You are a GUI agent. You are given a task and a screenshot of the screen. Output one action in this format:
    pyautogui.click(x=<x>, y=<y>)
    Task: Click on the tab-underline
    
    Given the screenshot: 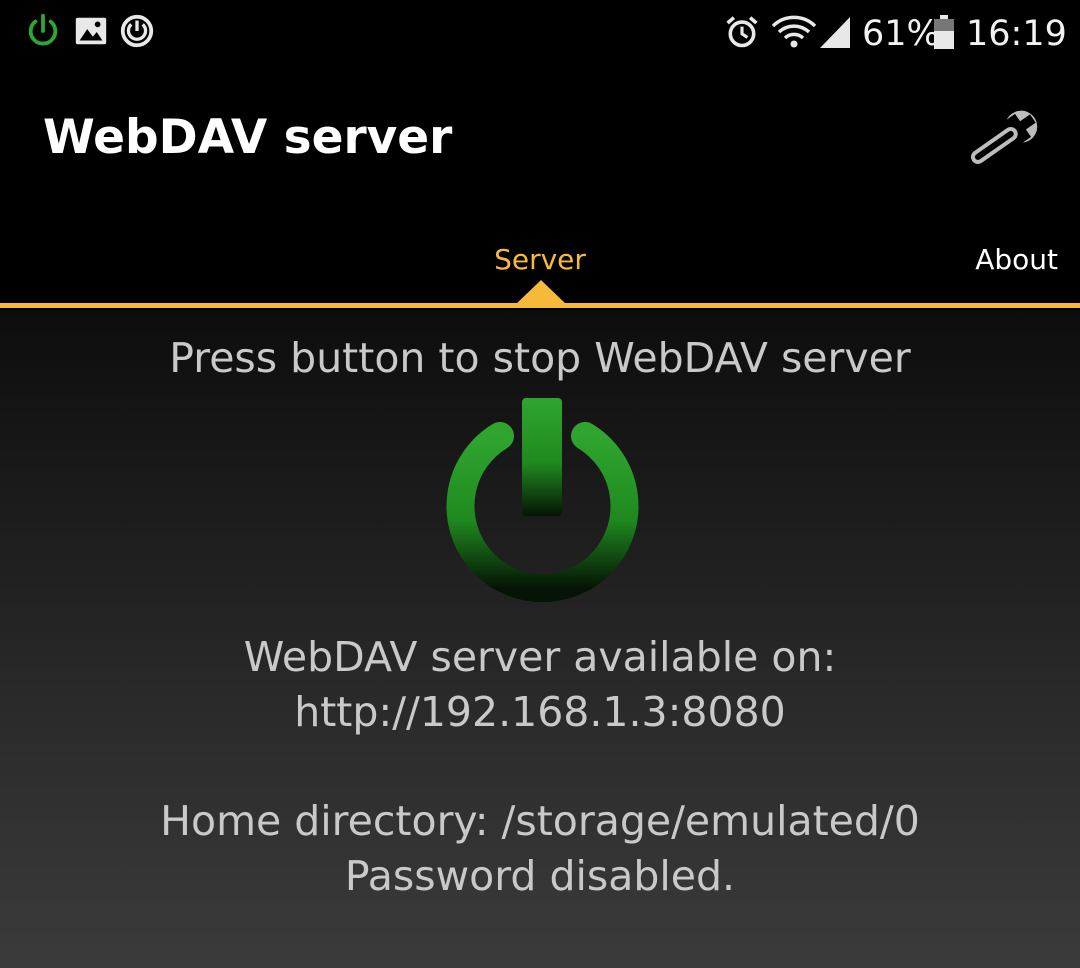 What is the action you would take?
    pyautogui.click(x=540, y=305)
    